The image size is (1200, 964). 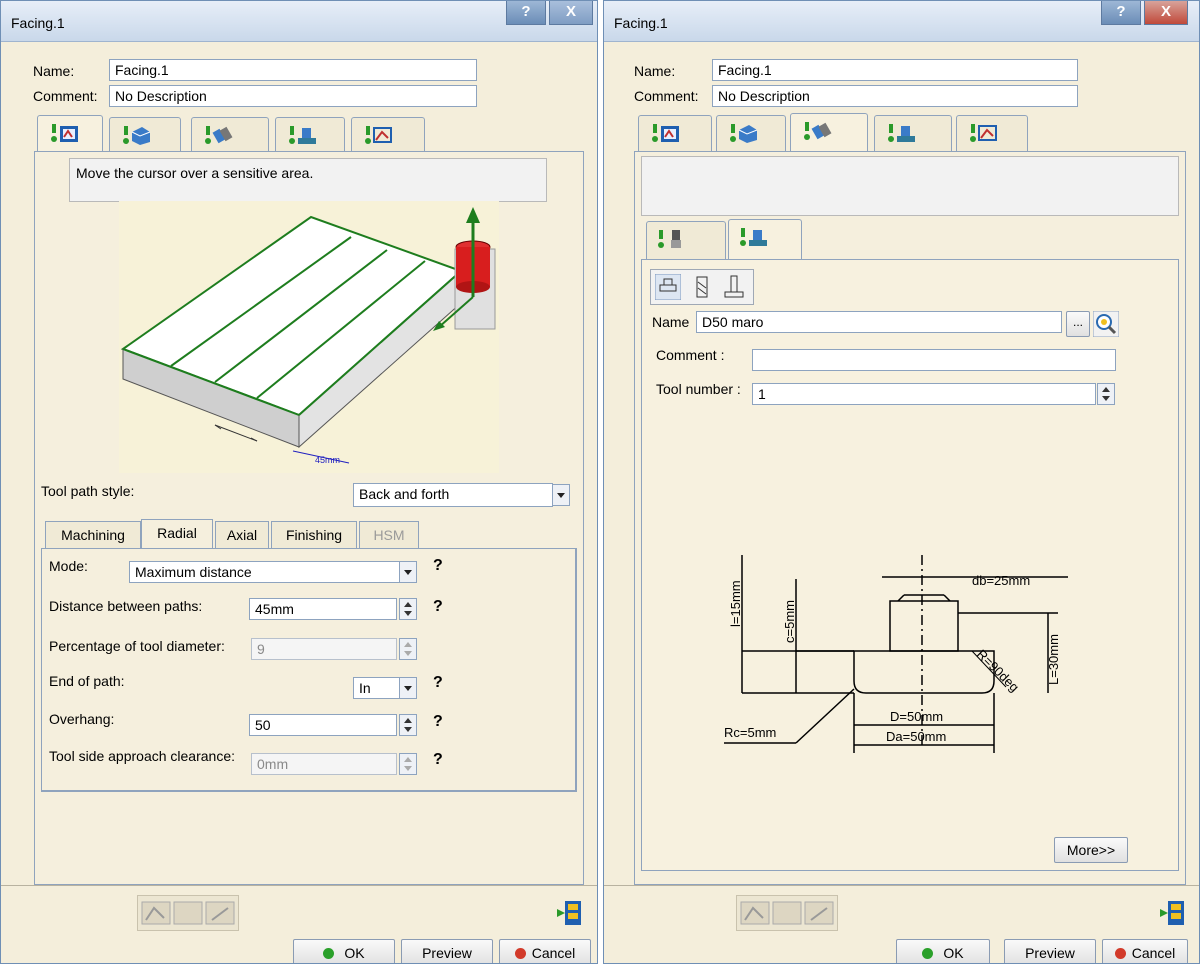 What do you see at coordinates (323, 725) in the screenshot?
I see `overhang-input: 50` at bounding box center [323, 725].